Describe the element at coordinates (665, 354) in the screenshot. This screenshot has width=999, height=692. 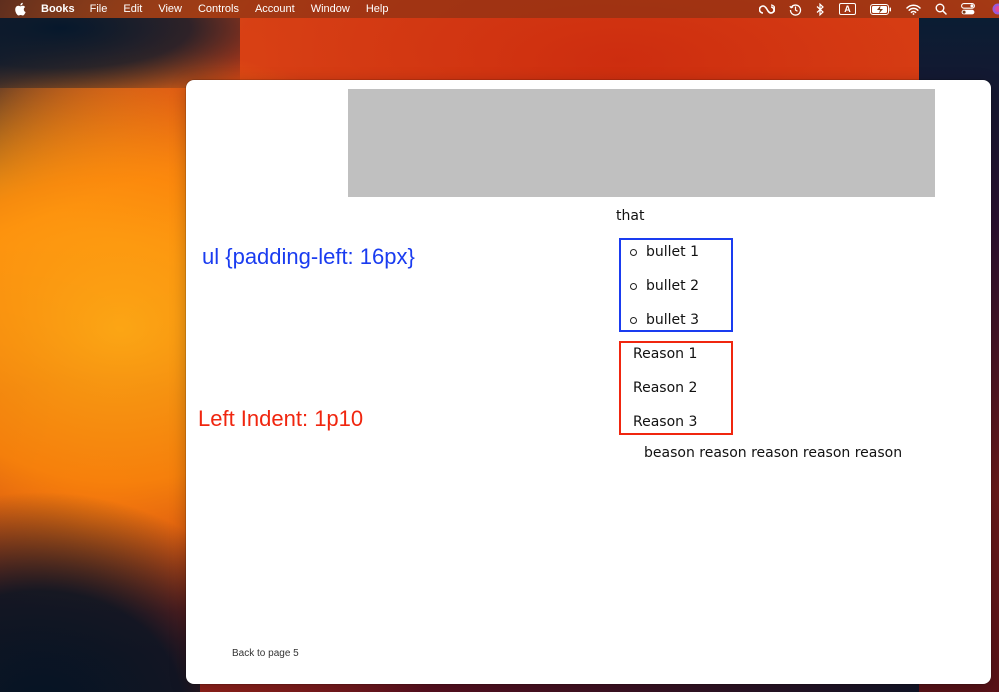
I see `reason-text: Reason 1` at that location.